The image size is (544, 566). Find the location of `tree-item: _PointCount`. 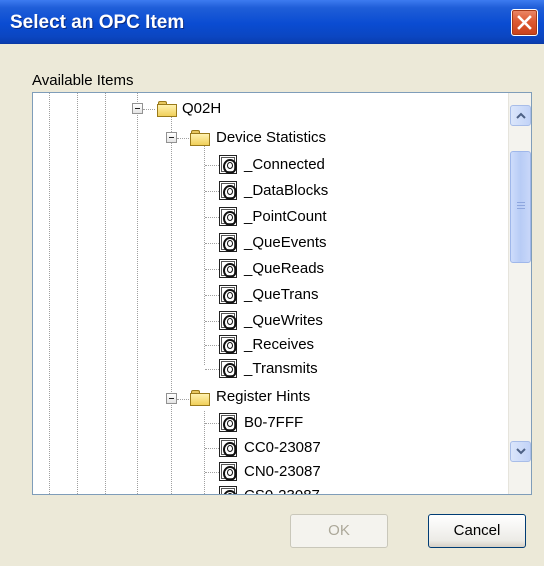

tree-item: _PointCount is located at coordinates (285, 217).